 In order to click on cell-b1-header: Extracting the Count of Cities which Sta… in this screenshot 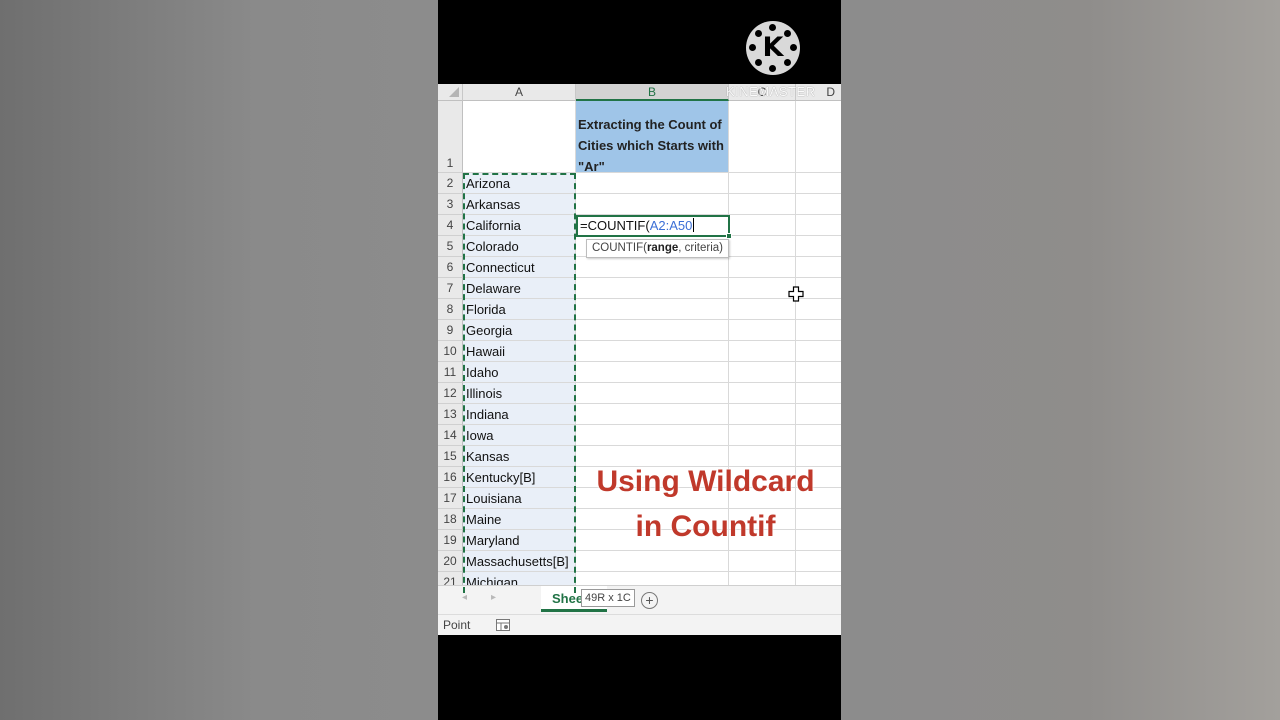, I will do `click(652, 137)`.